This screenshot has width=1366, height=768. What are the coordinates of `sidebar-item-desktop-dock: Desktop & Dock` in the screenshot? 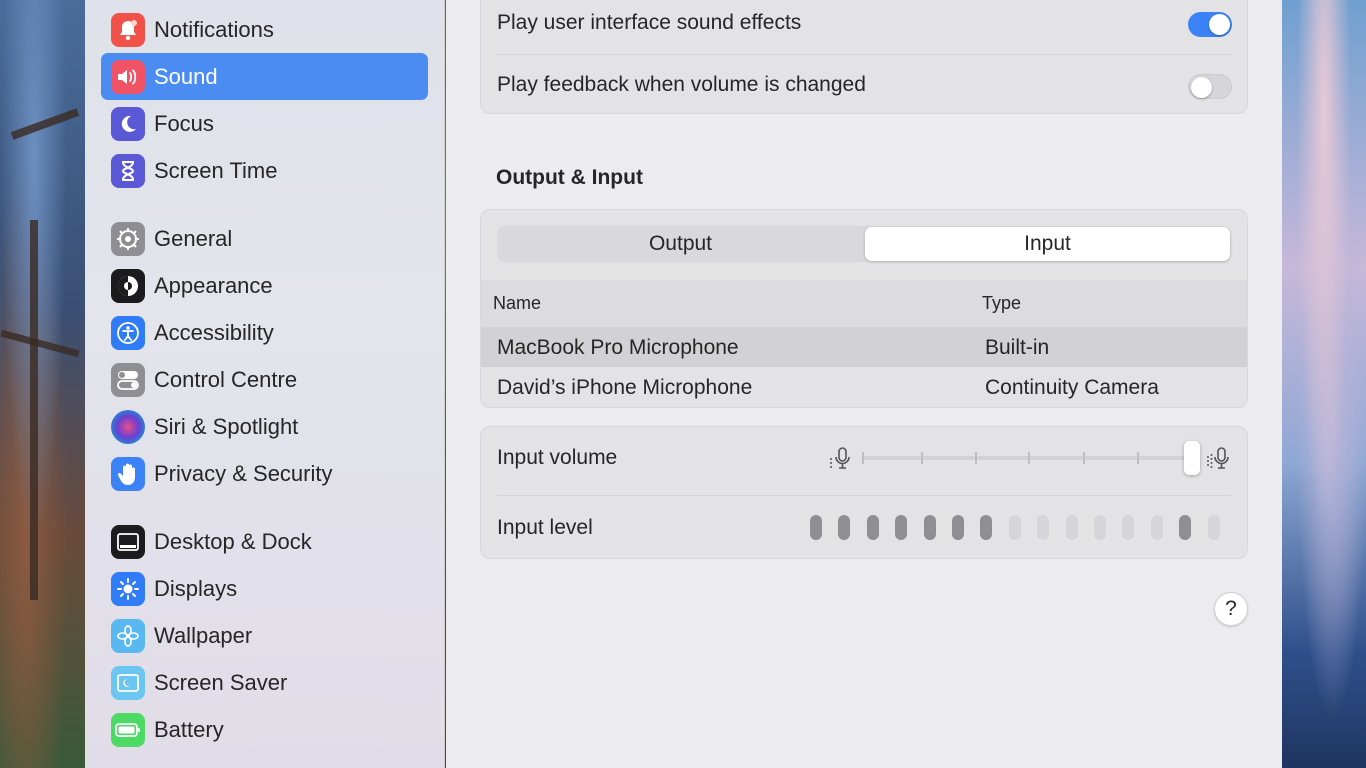 It's located at (264, 541).